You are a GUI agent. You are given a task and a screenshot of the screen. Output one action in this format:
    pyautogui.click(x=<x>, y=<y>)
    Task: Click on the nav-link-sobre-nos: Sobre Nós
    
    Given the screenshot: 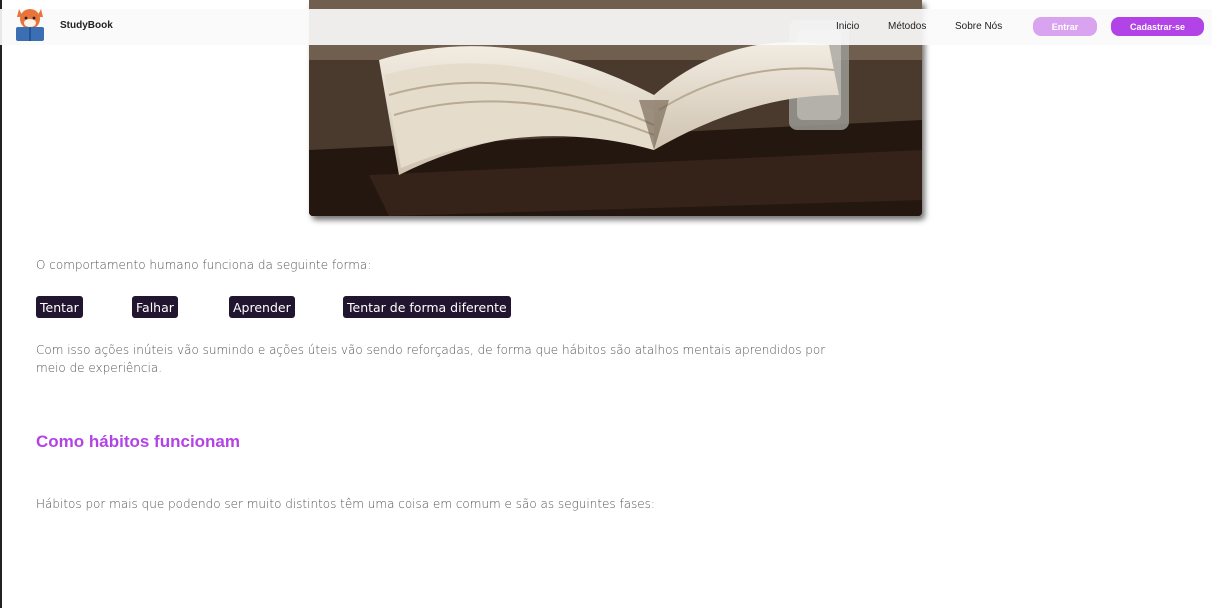 What is the action you would take?
    pyautogui.click(x=978, y=26)
    